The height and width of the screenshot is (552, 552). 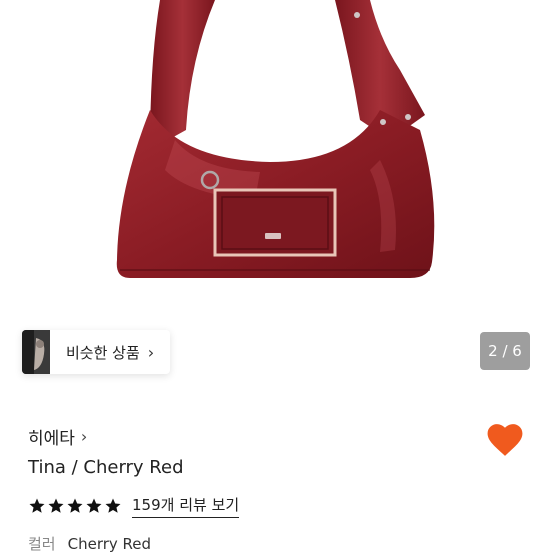 What do you see at coordinates (36, 352) in the screenshot?
I see `similar-items-thumbnail` at bounding box center [36, 352].